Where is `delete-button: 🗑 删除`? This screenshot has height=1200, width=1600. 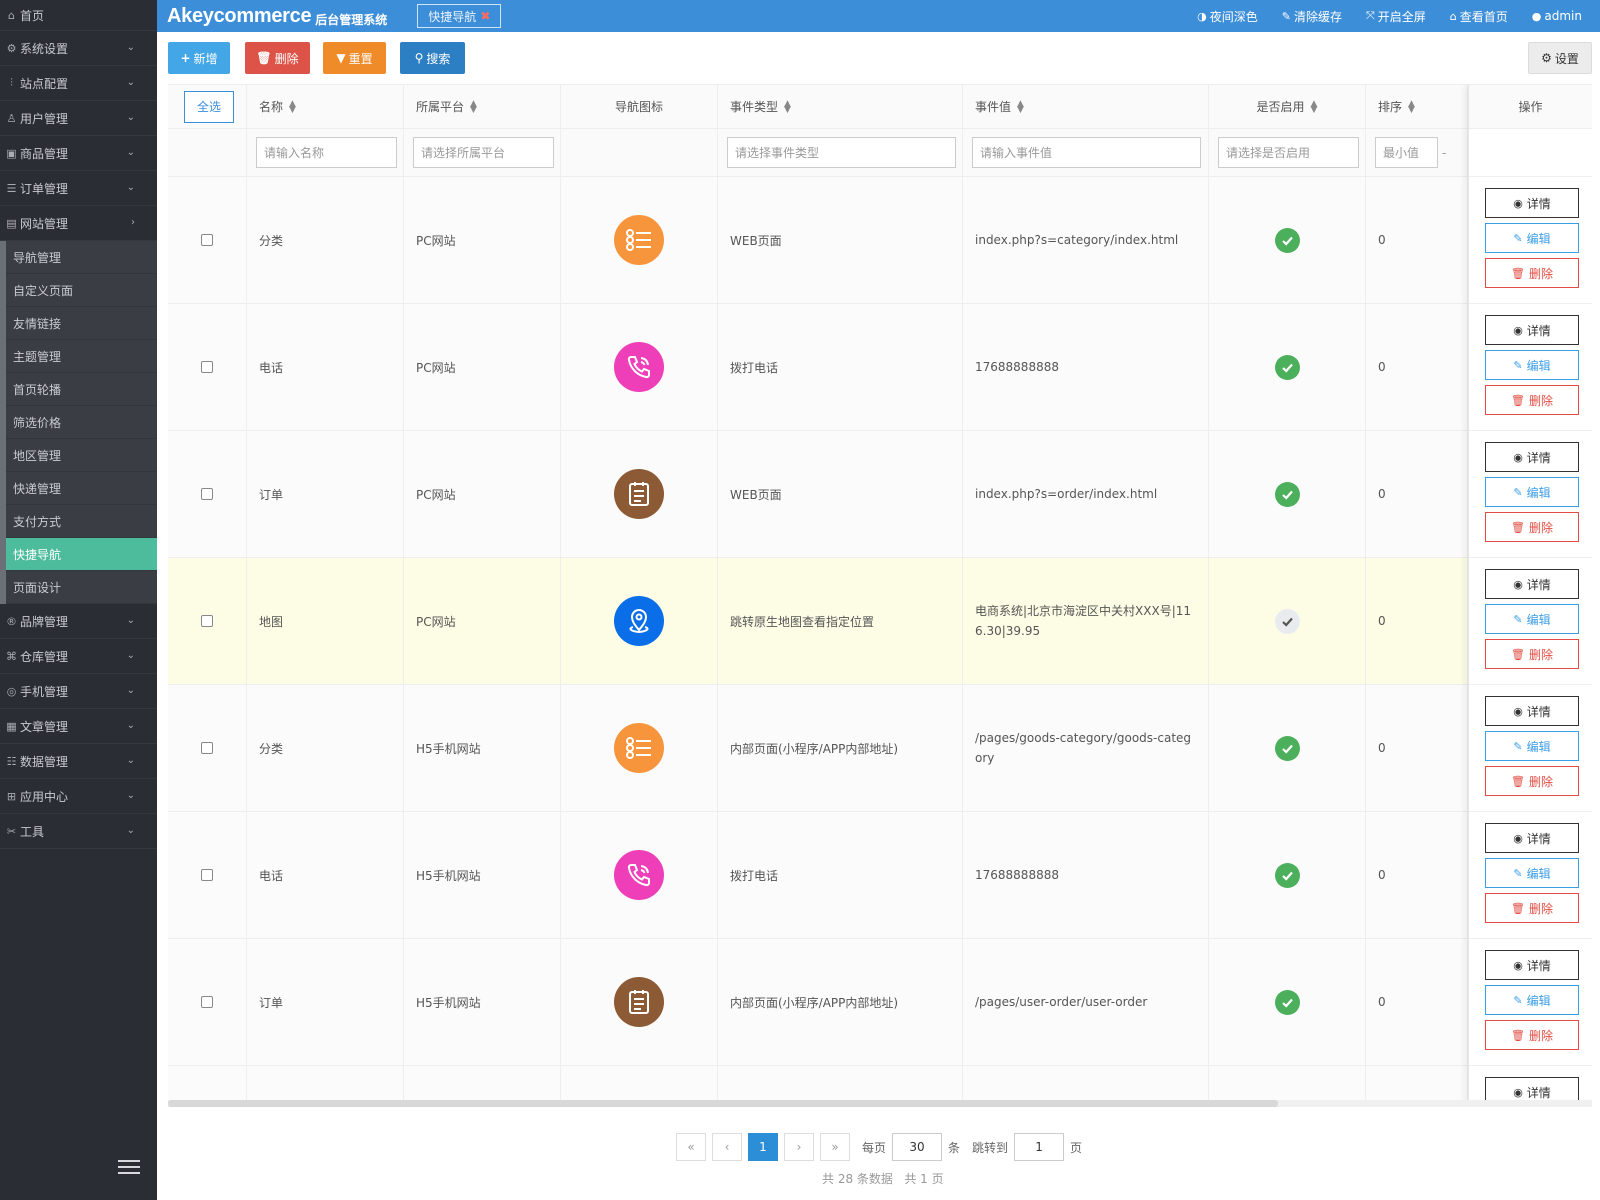
delete-button: 🗑 删除 is located at coordinates (277, 58).